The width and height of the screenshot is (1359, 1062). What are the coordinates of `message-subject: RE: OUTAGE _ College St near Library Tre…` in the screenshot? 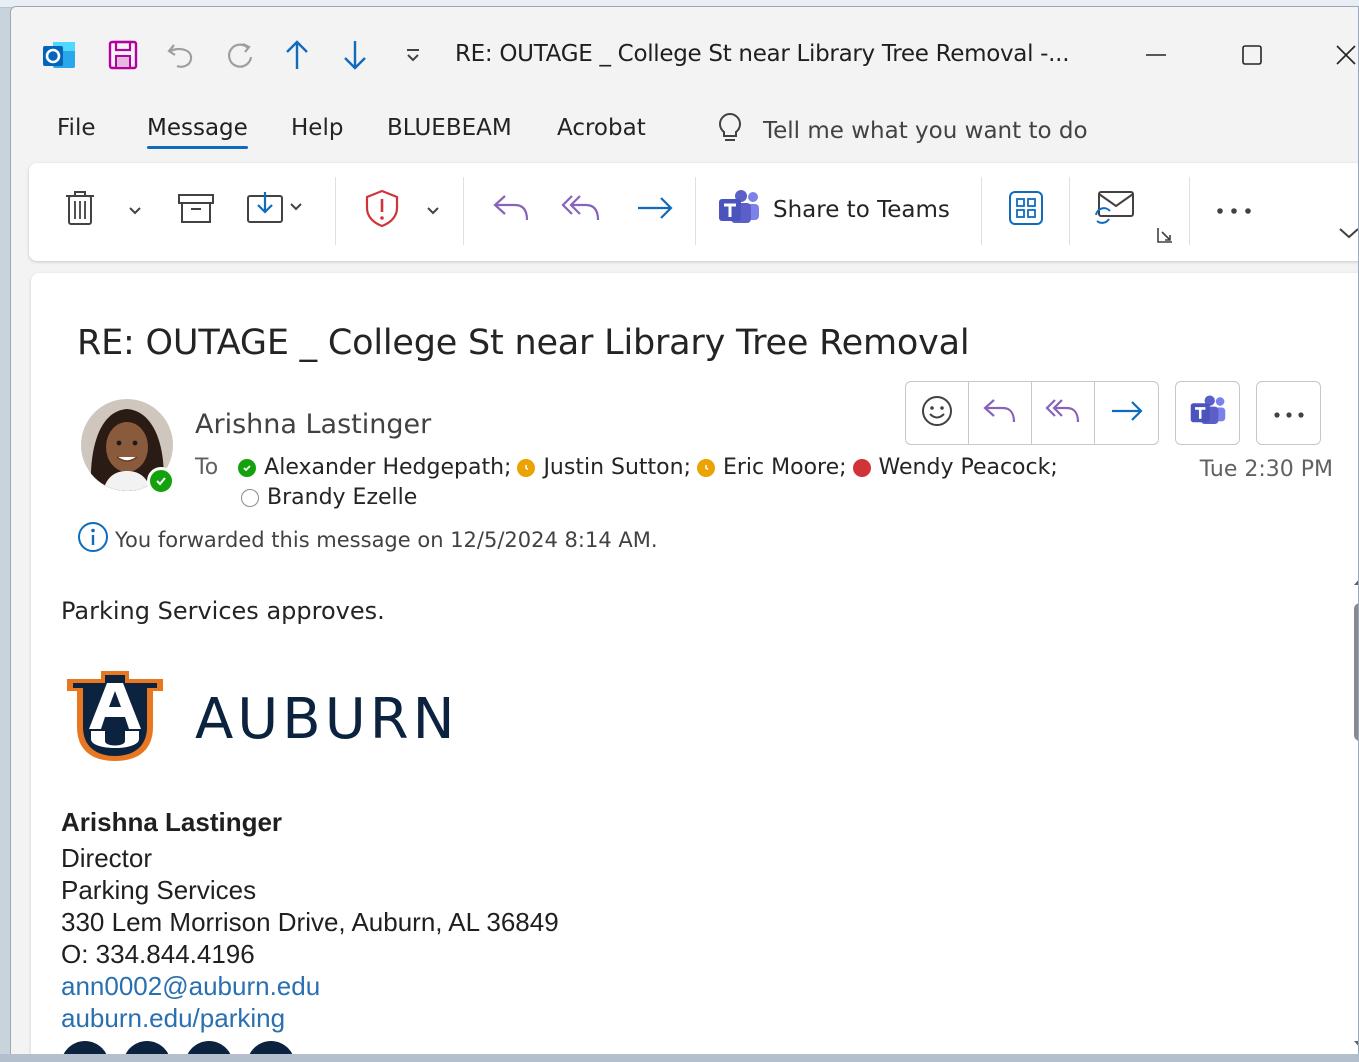 It's located at (523, 343).